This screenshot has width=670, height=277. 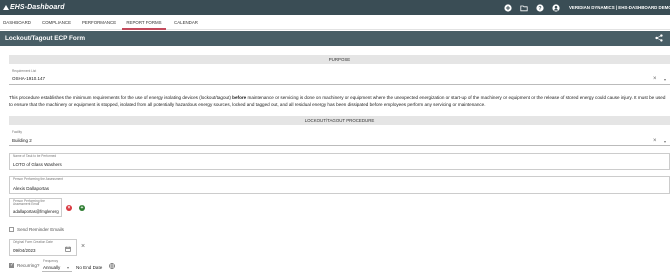 I want to click on form-title-bar: Lockout/Tagout ECP Form, so click(x=335, y=38).